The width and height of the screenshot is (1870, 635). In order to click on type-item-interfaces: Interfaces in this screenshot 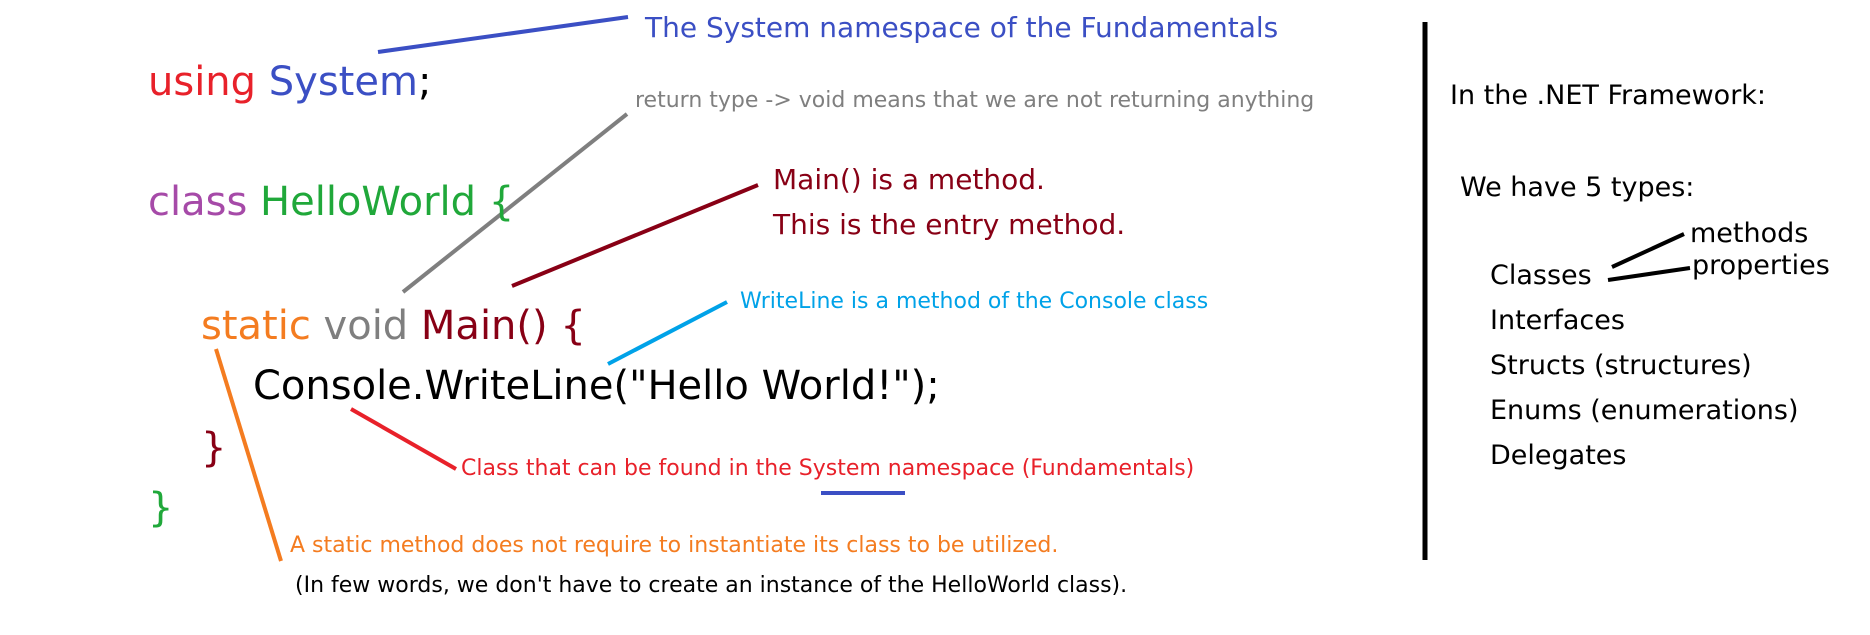, I will do `click(1557, 320)`.